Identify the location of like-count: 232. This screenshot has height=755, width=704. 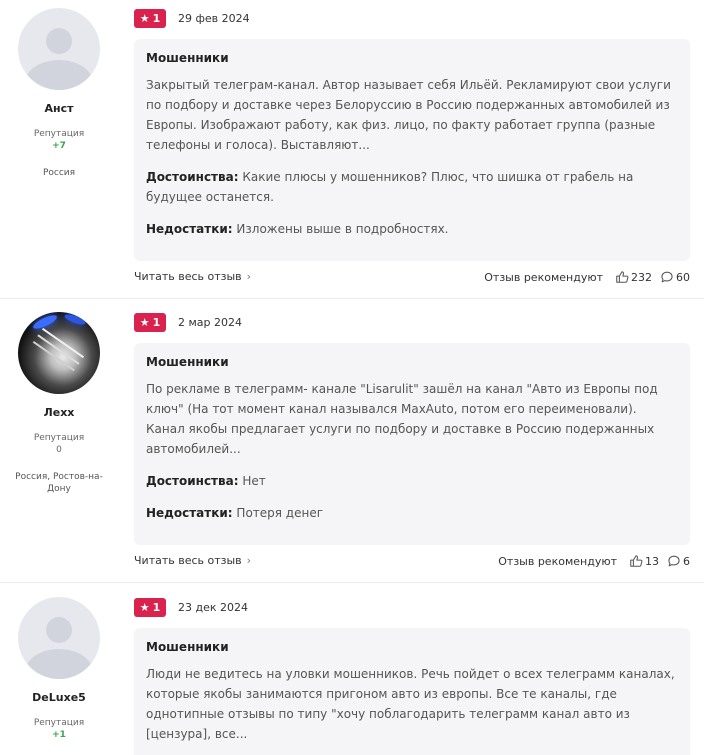
(641, 277).